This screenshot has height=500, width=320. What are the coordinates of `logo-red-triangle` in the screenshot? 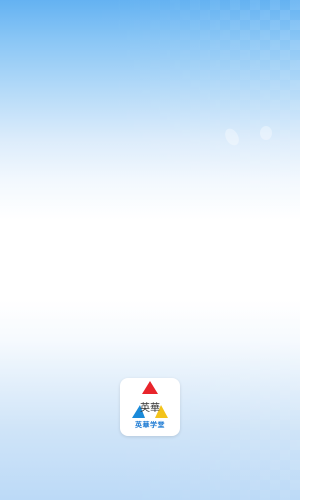 It's located at (150, 387).